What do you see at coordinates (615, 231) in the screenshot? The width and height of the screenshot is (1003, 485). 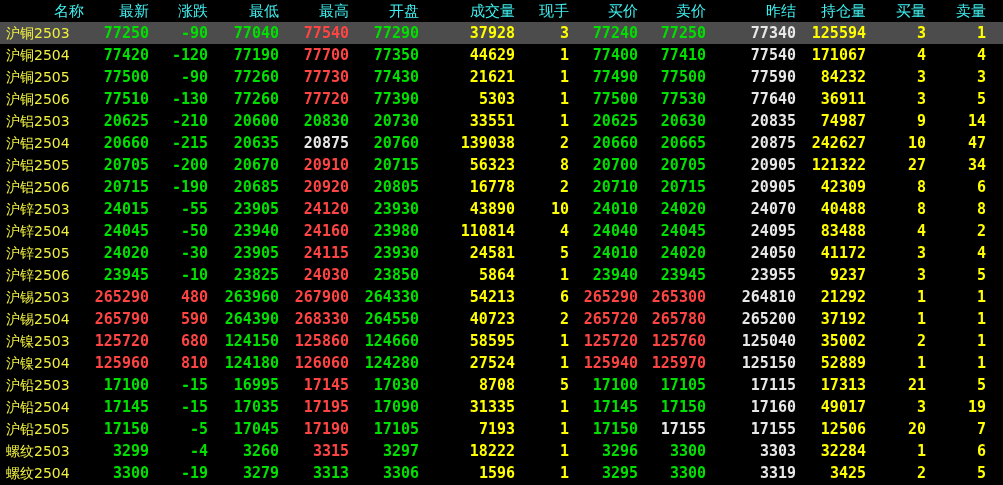 I see `table-cell: 24040` at bounding box center [615, 231].